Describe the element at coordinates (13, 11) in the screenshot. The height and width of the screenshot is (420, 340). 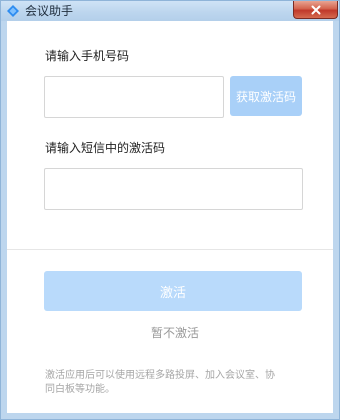
I see `app-diamond-icon` at that location.